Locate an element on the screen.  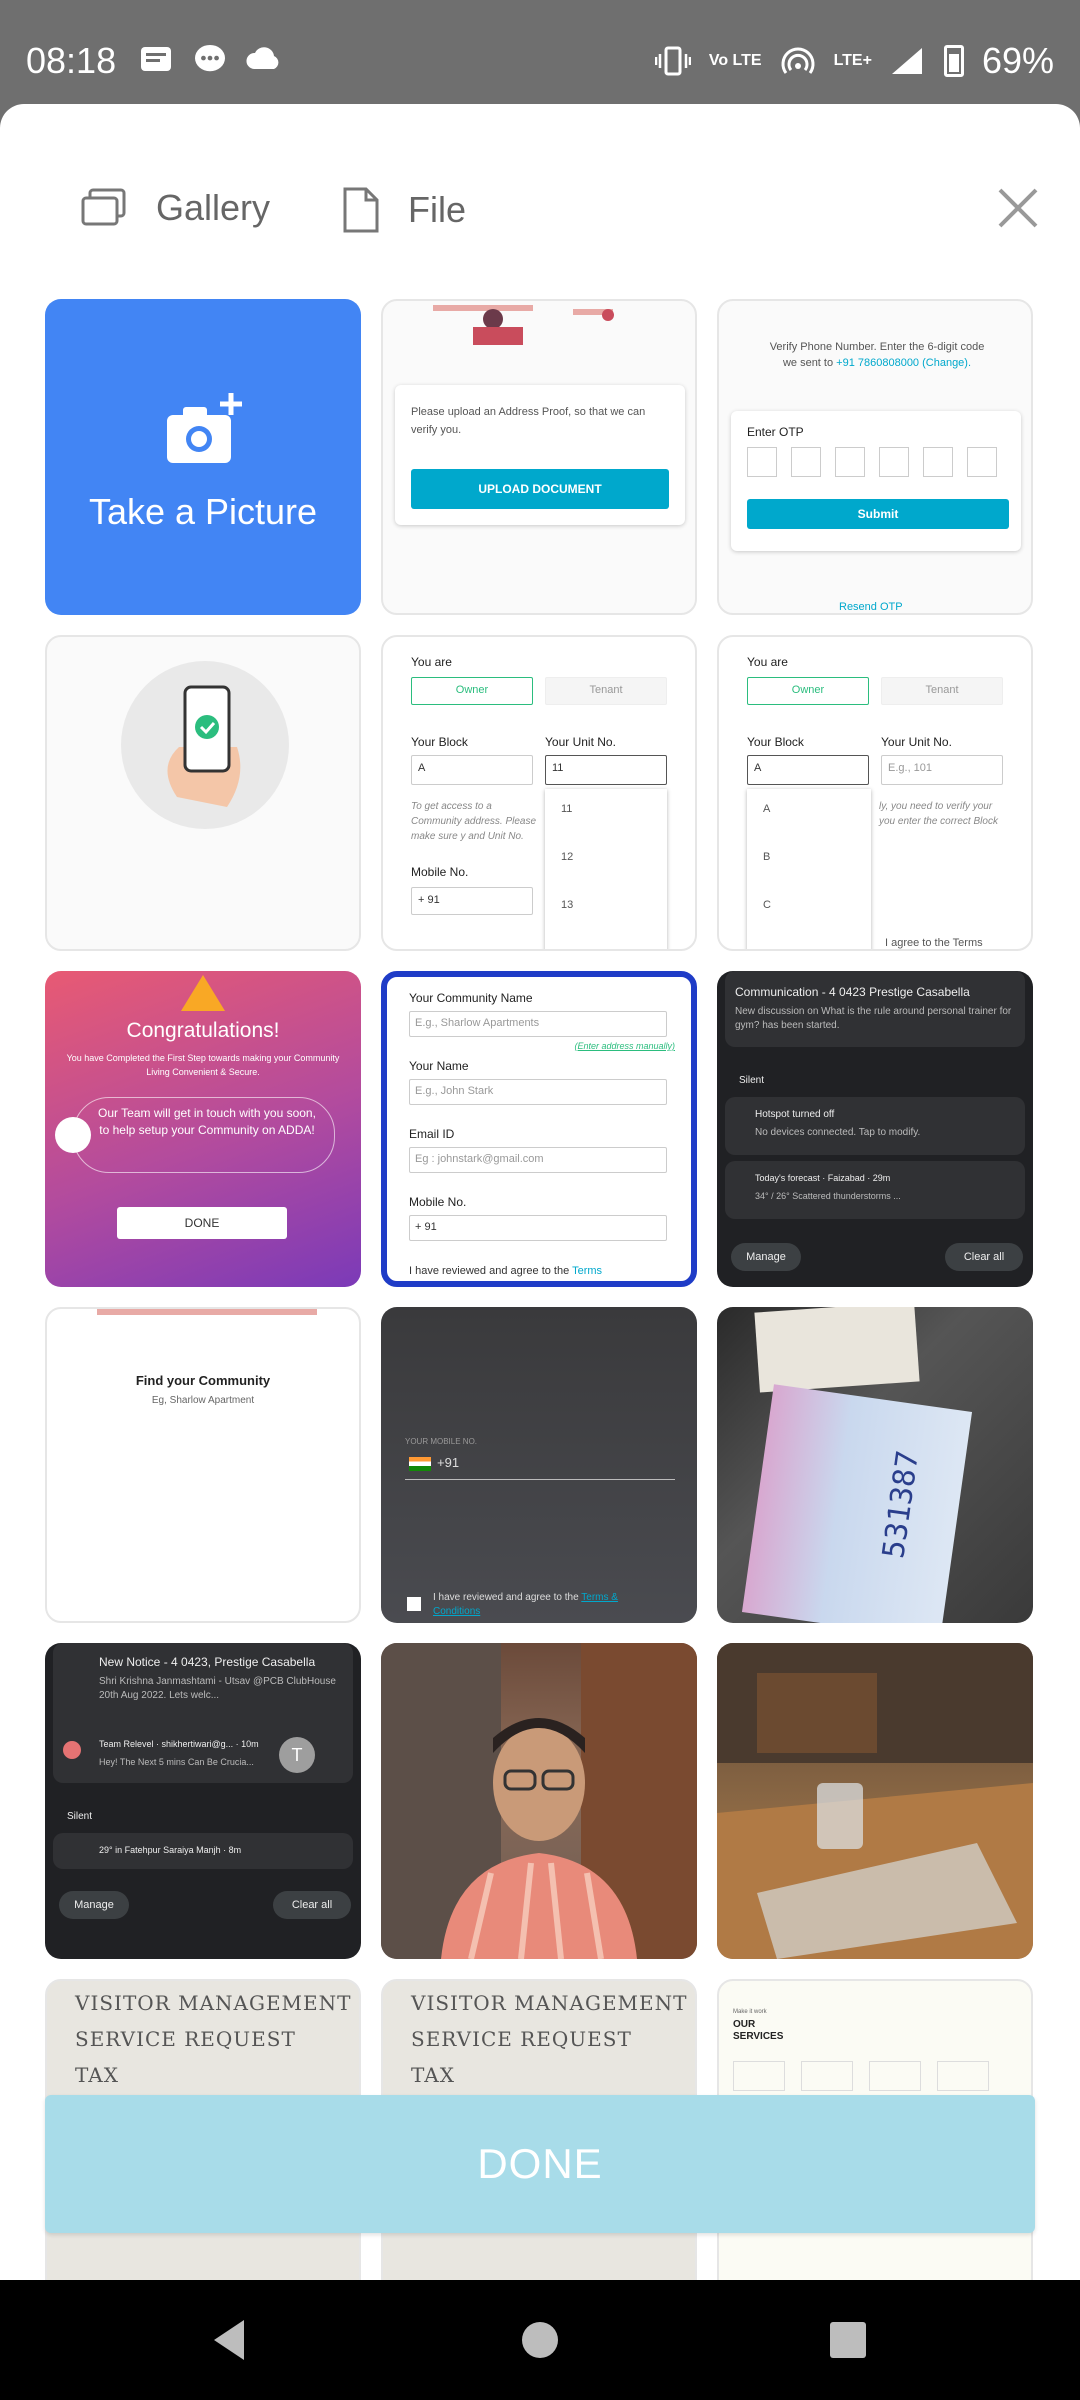
battery-icon is located at coordinates (953, 61).